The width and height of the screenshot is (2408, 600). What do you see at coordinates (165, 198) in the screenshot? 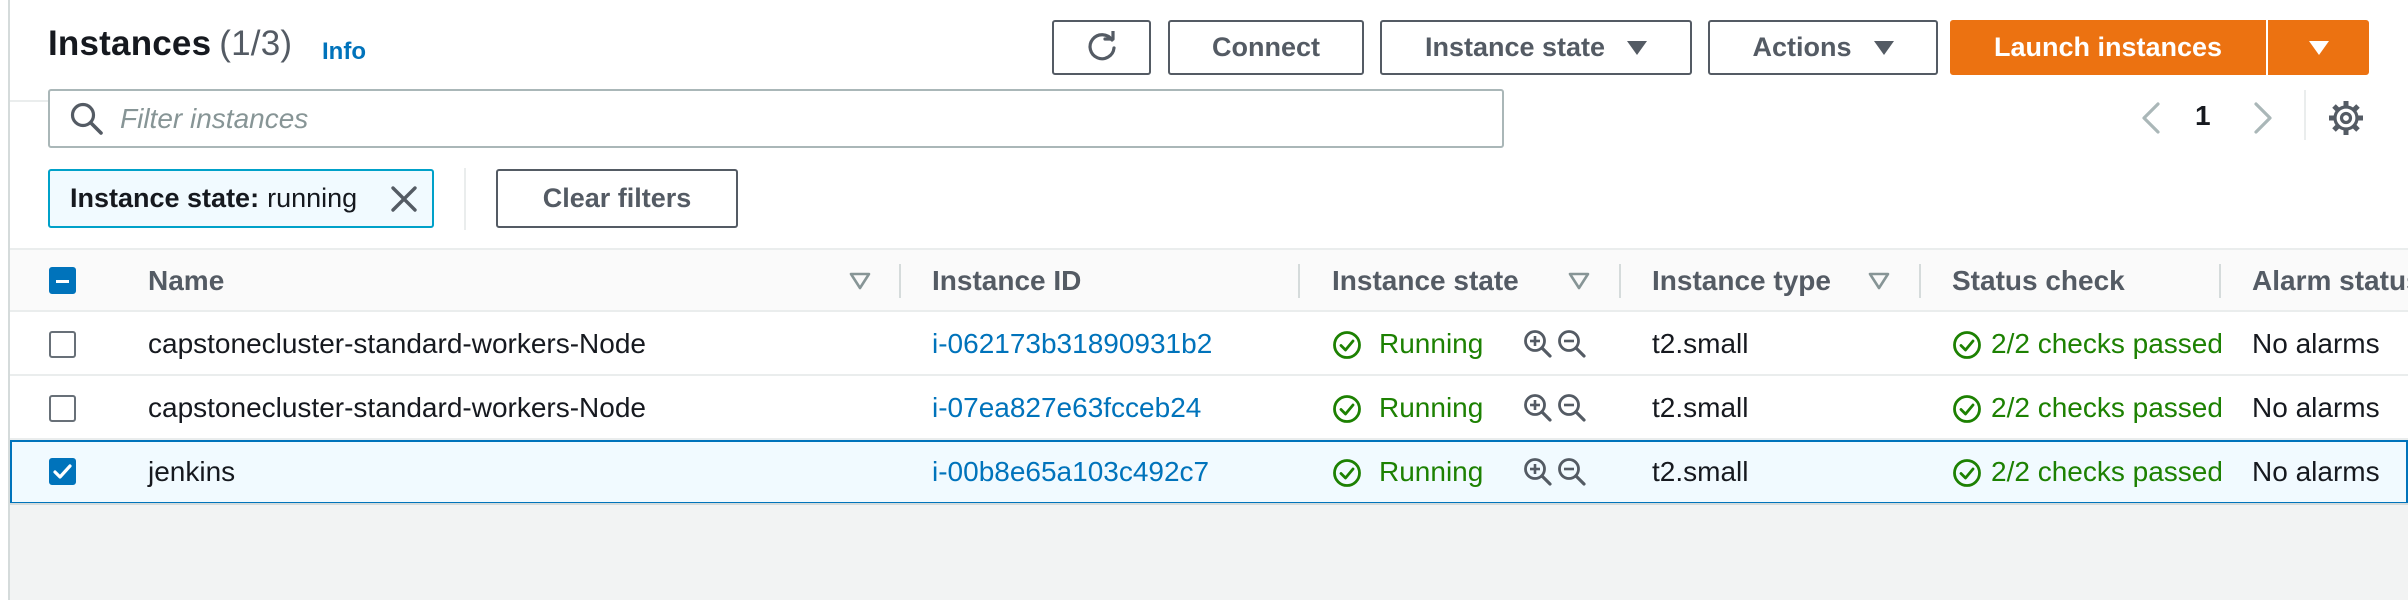
I see `filter-token-key: Instance state:` at bounding box center [165, 198].